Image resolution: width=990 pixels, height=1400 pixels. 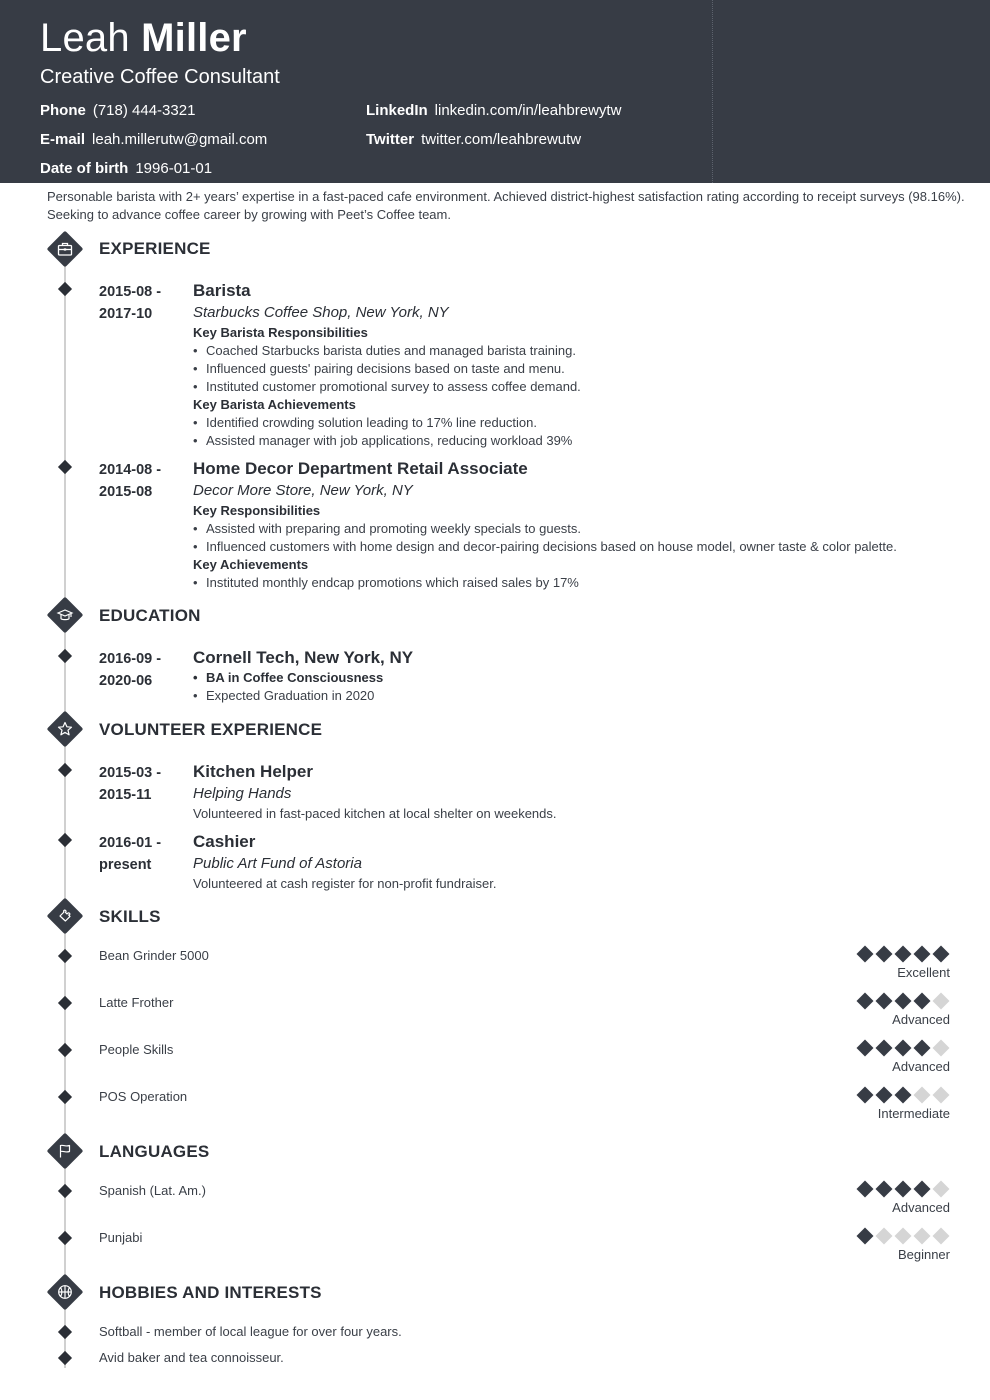 What do you see at coordinates (130, 854) in the screenshot?
I see `entry-date: 2016-01 - present` at bounding box center [130, 854].